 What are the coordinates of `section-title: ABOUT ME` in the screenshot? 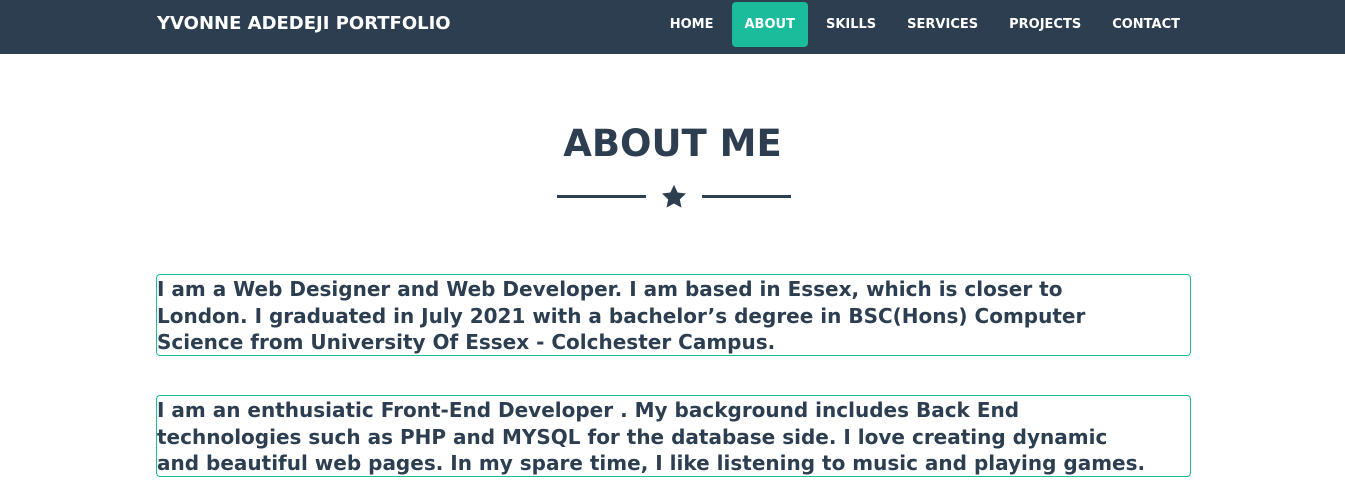 It's located at (672, 143).